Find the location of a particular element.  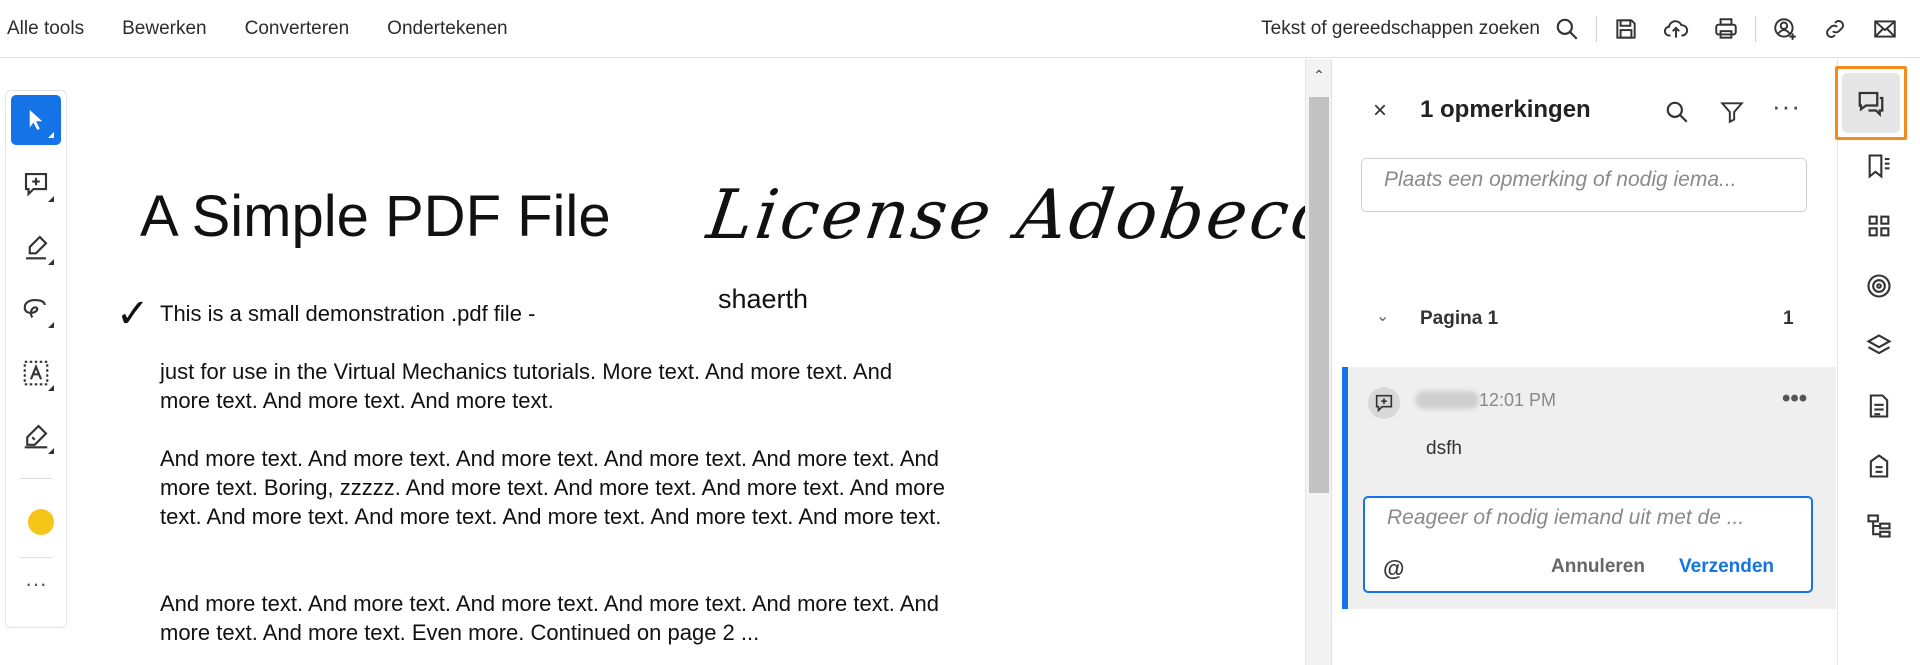

comments-tab-background is located at coordinates (1871, 103).